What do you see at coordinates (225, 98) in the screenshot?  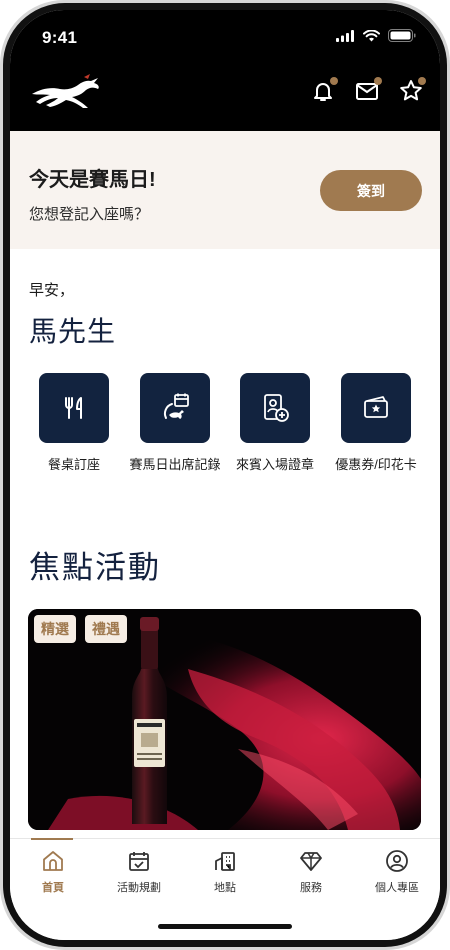 I see `app-header` at bounding box center [225, 98].